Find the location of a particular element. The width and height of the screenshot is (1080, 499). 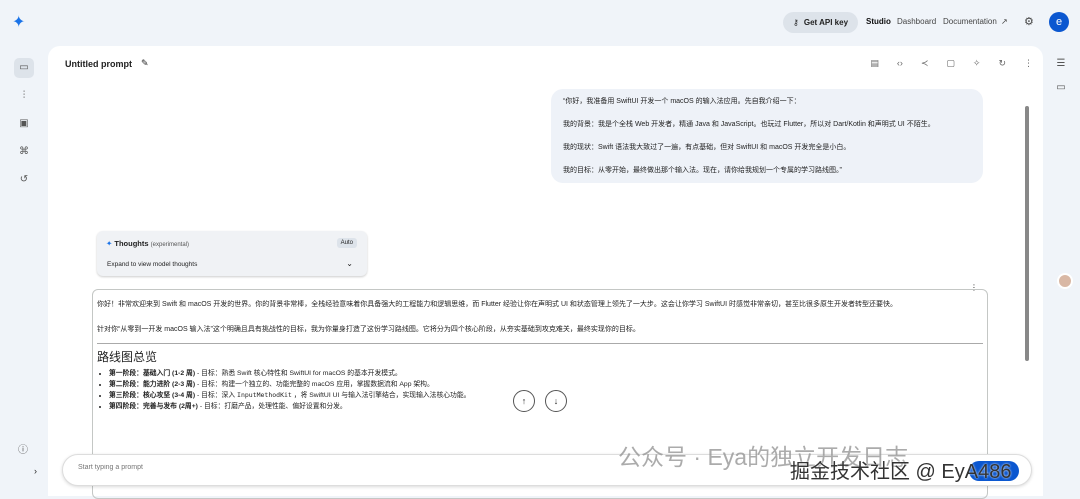

chat-icon: ▭ is located at coordinates (24, 68).